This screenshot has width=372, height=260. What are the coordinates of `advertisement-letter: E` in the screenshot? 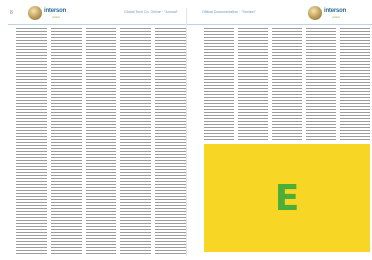 It's located at (287, 198).